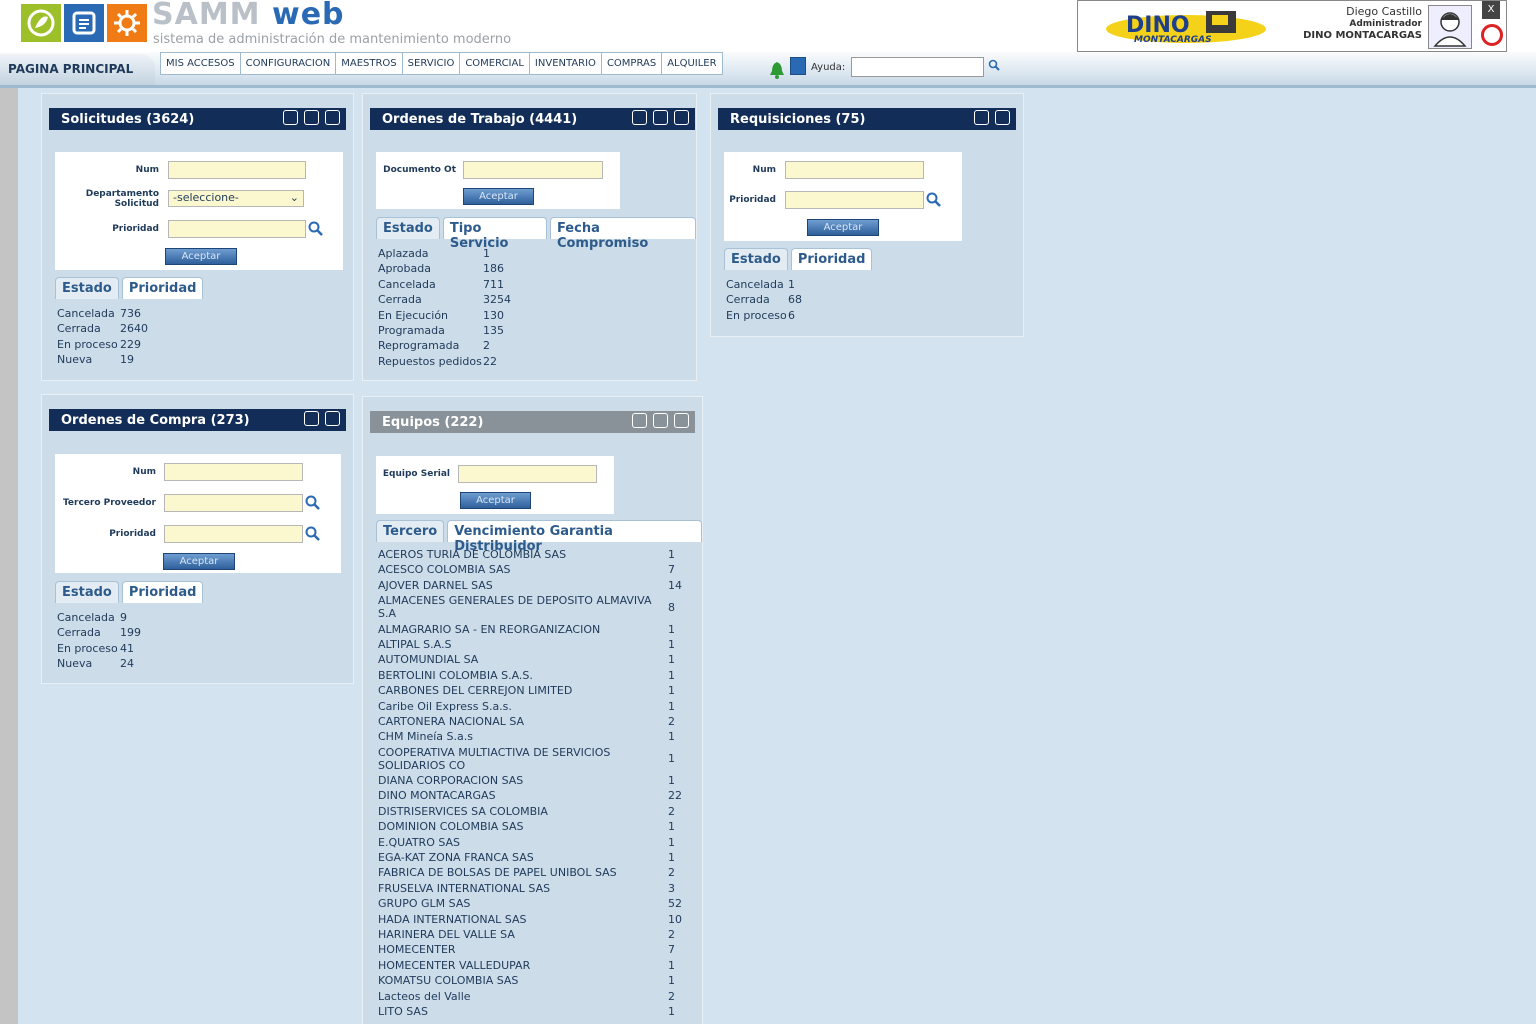 The width and height of the screenshot is (1536, 1024). Describe the element at coordinates (102, 328) in the screenshot. I see `list-item: Cerrada 2640` at that location.